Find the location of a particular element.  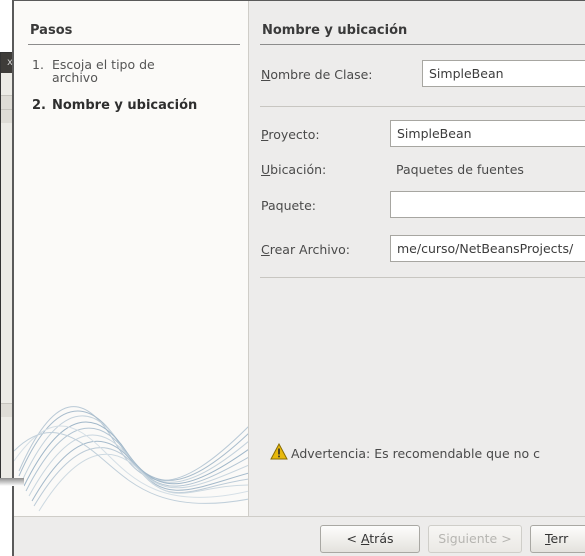

class-name-input: SimpleBean is located at coordinates (503, 73).